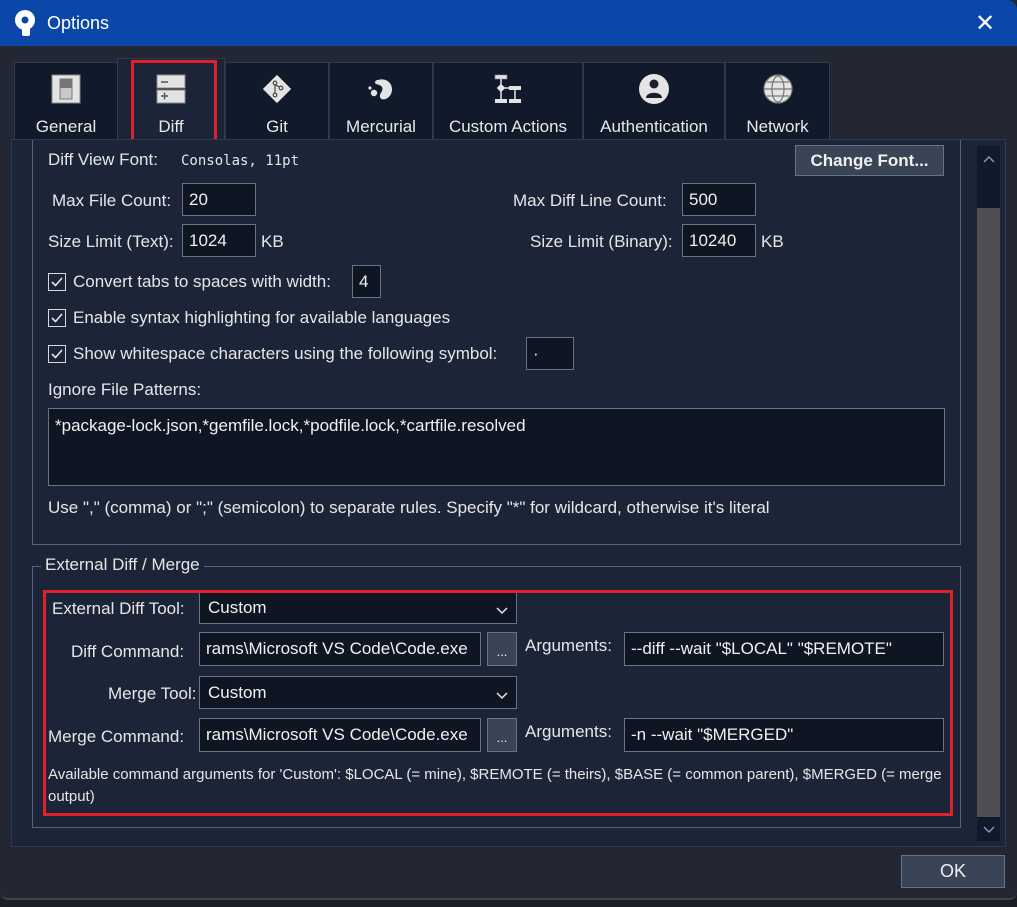 The image size is (1017, 907). What do you see at coordinates (508, 126) in the screenshot?
I see `tab-label: Custom Actions` at bounding box center [508, 126].